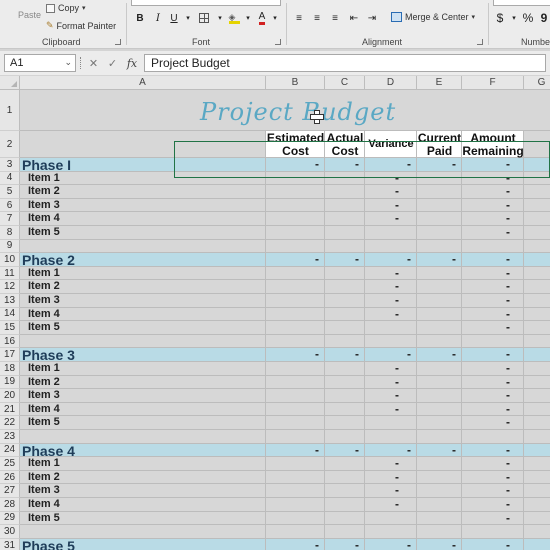 The image size is (550, 550). I want to click on column-header-f: F, so click(493, 83).